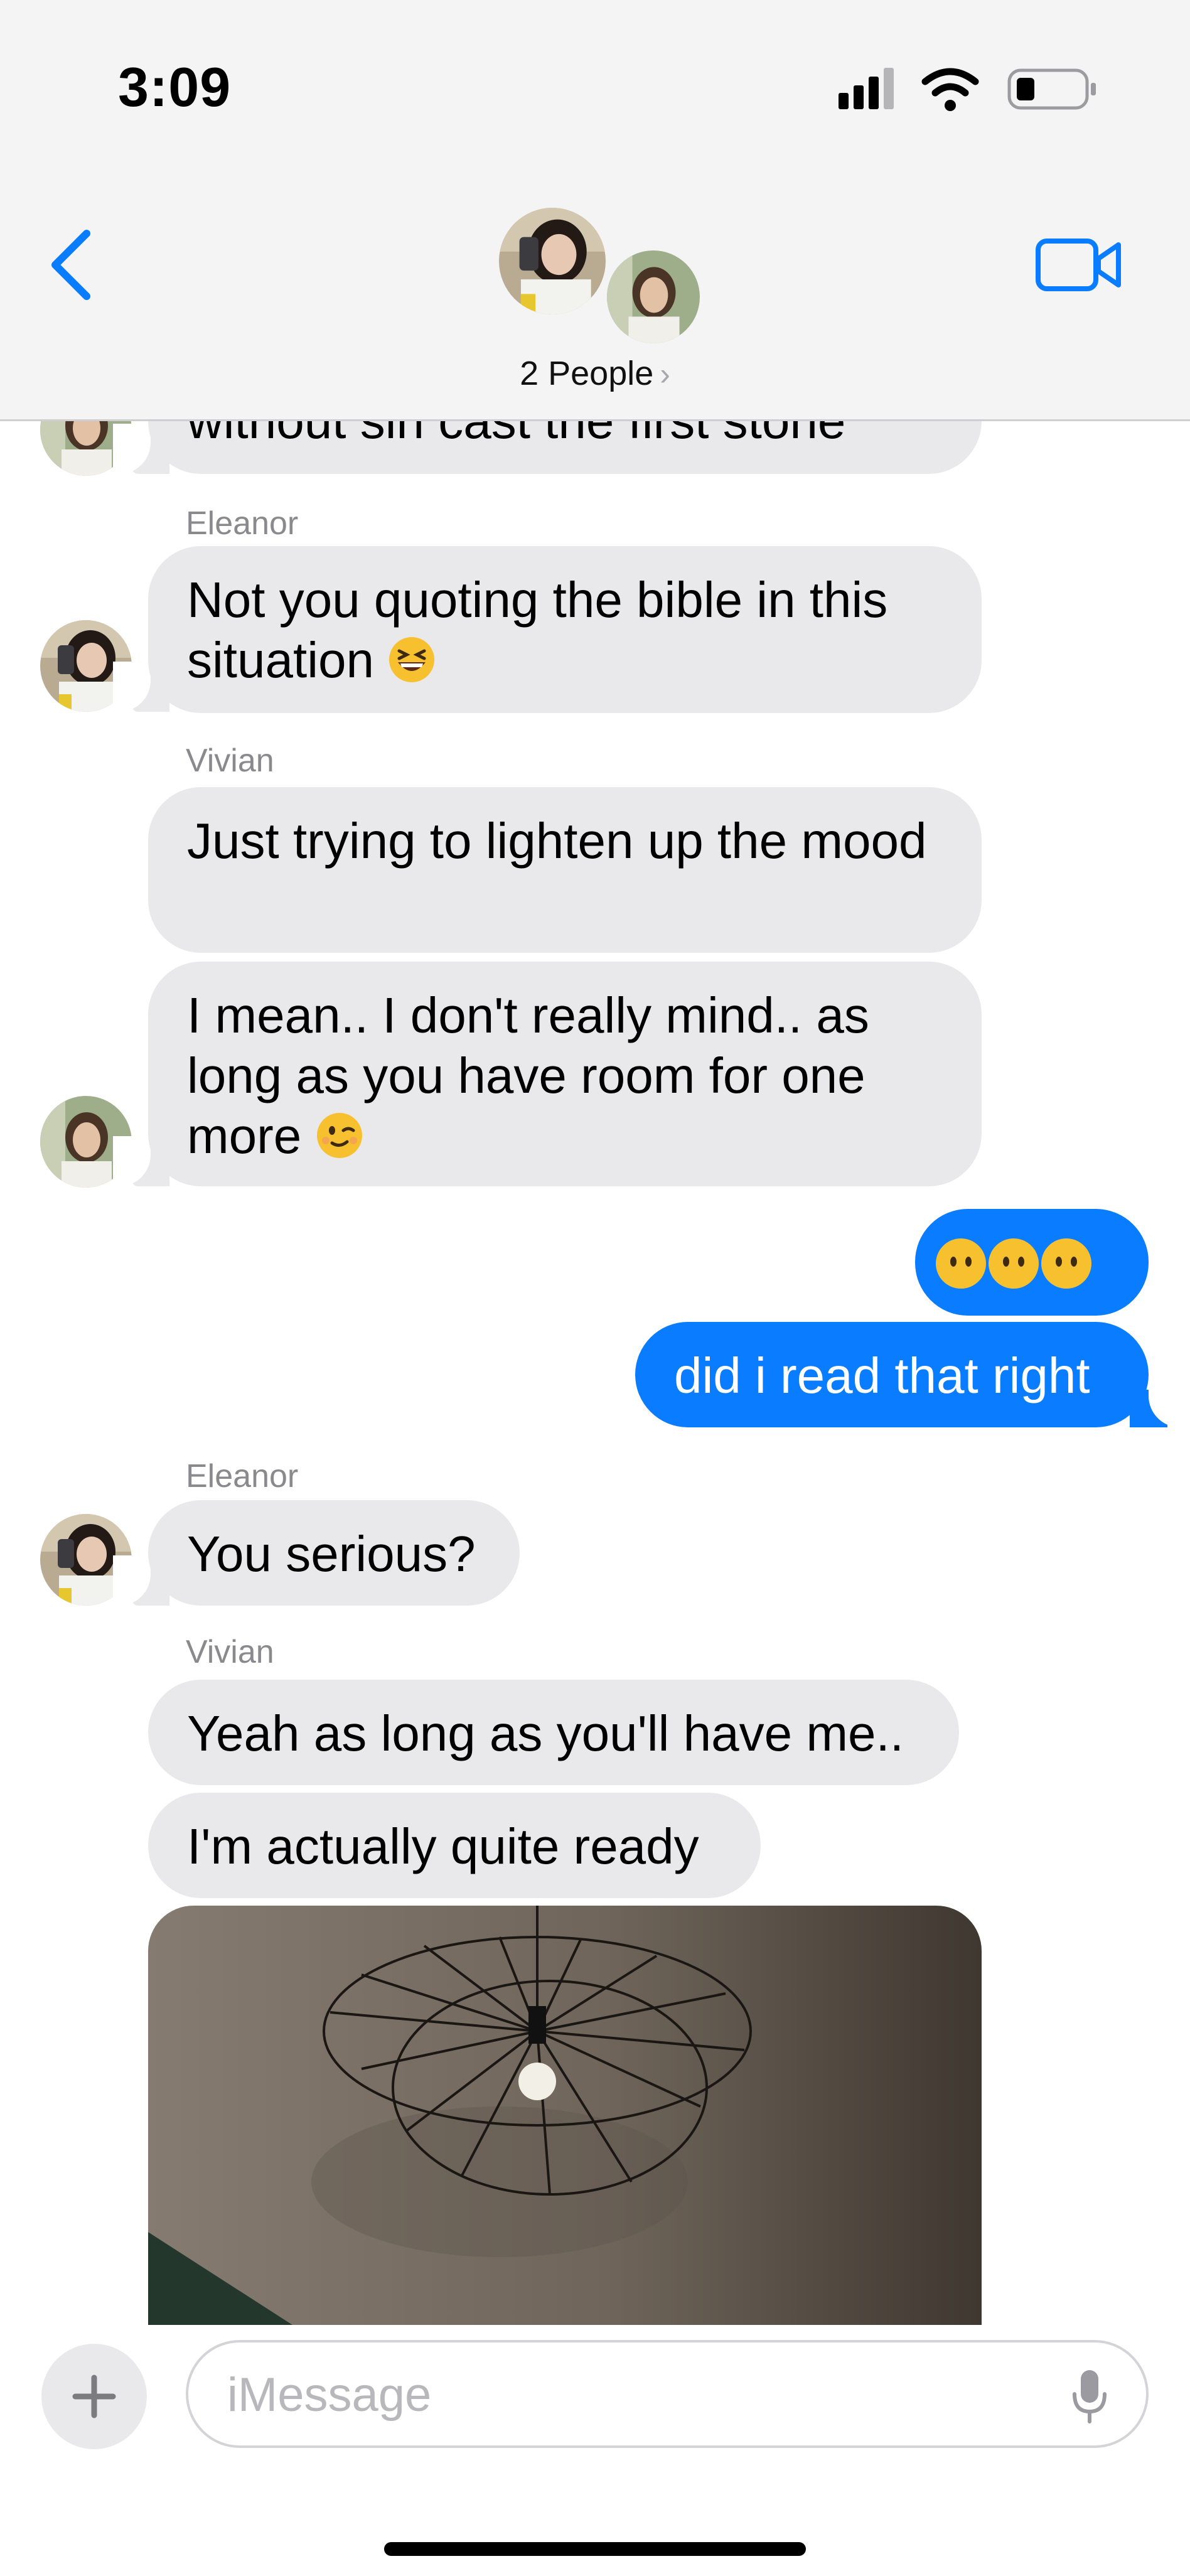 The height and width of the screenshot is (2576, 1190). I want to click on photo-attachment, so click(565, 2115).